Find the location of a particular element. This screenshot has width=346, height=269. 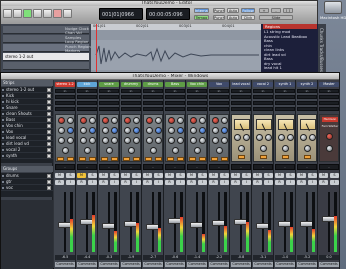

tempo-master-button: Tempo Master is located at coordinates (201, 17).